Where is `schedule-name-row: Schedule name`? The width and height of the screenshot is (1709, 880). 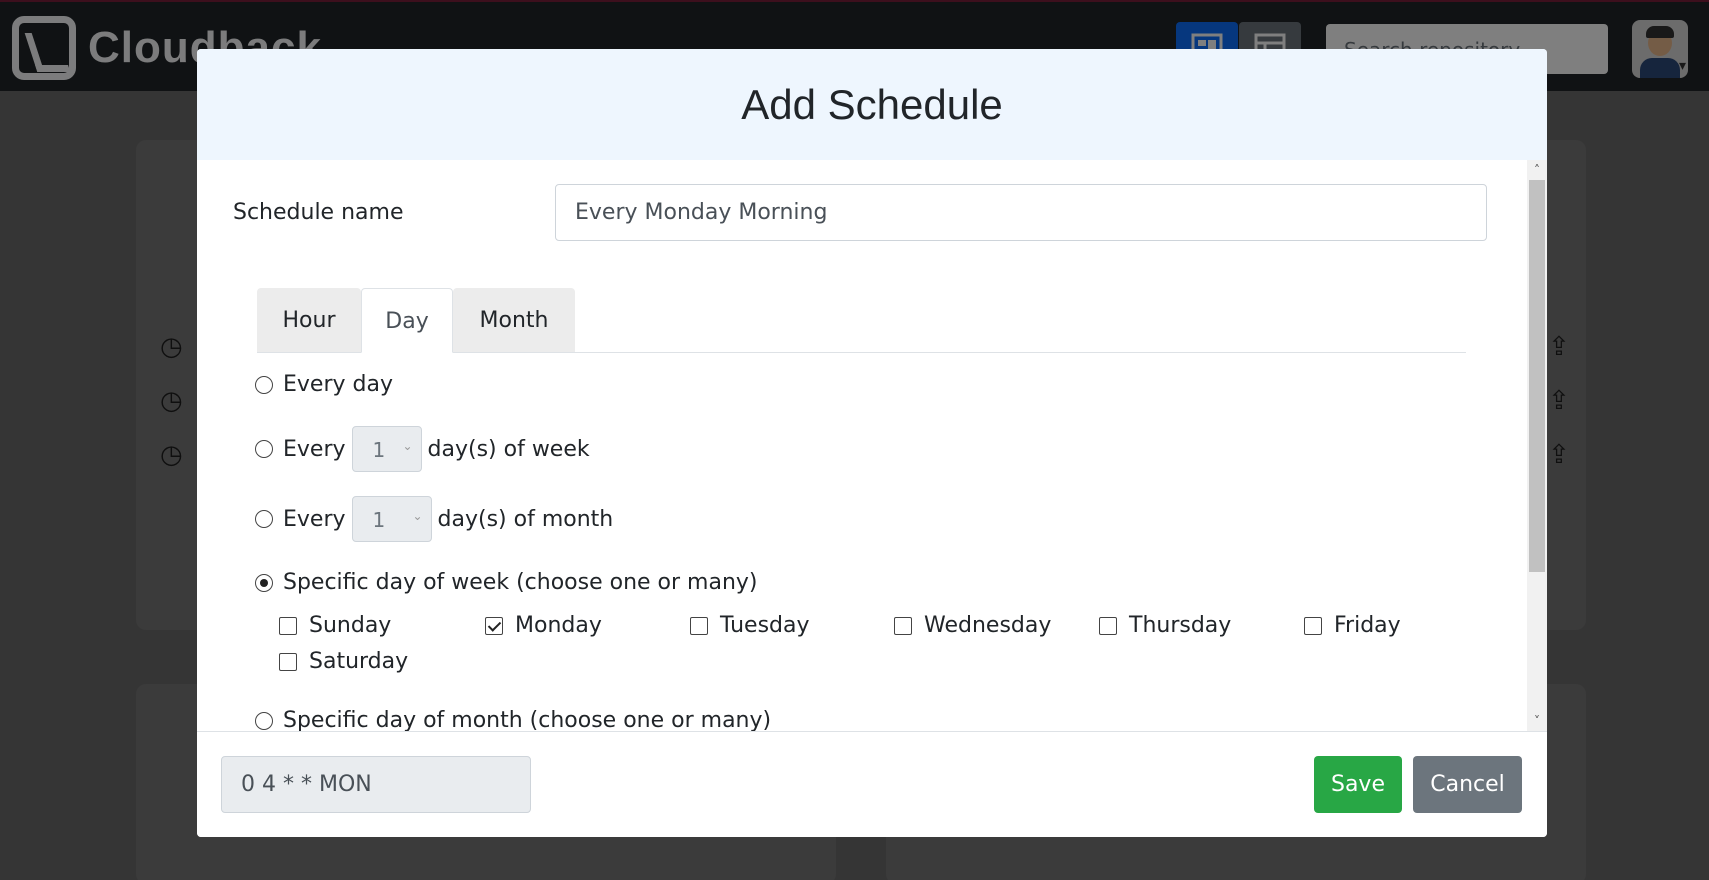
schedule-name-row: Schedule name is located at coordinates (860, 212).